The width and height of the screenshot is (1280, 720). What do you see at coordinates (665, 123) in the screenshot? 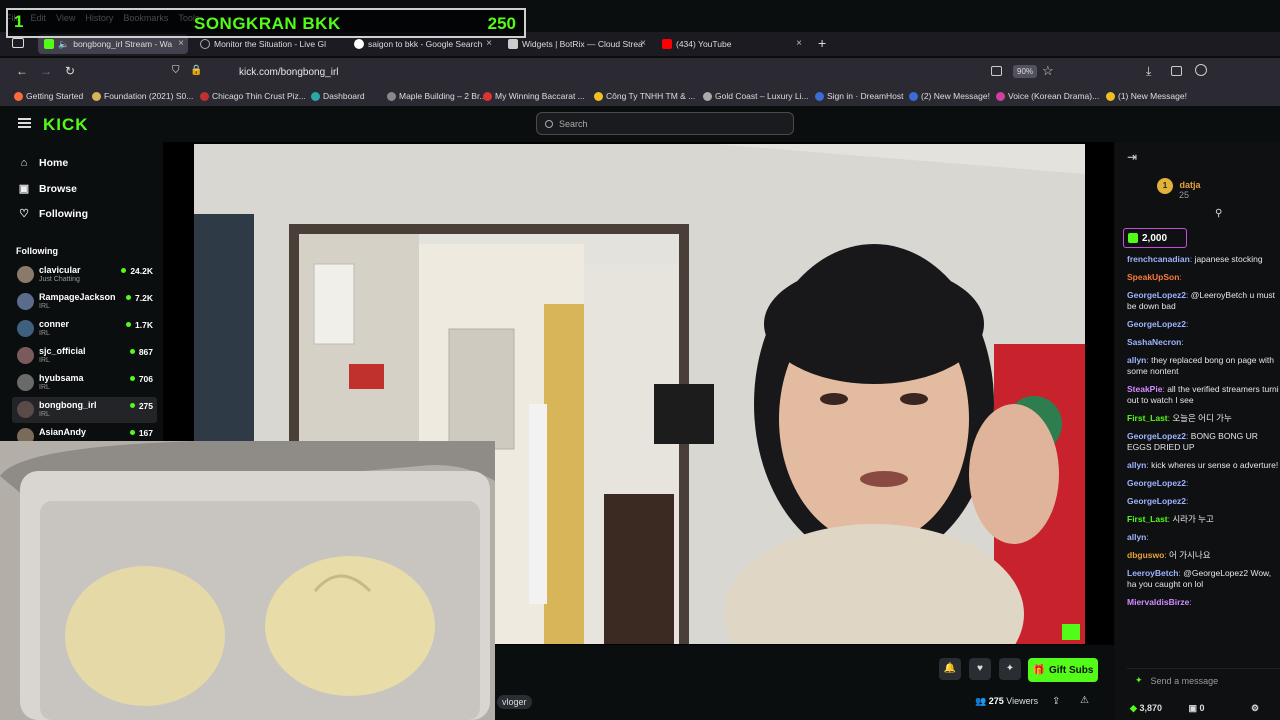
I see `search-input: Search` at bounding box center [665, 123].